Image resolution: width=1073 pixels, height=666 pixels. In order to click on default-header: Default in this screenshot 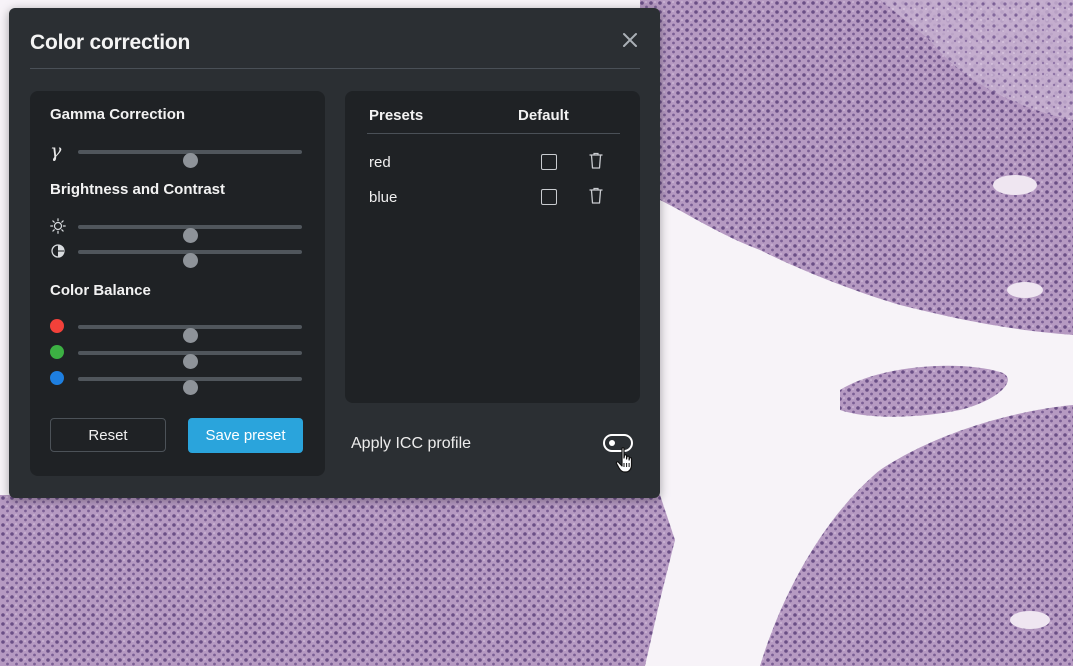, I will do `click(543, 115)`.